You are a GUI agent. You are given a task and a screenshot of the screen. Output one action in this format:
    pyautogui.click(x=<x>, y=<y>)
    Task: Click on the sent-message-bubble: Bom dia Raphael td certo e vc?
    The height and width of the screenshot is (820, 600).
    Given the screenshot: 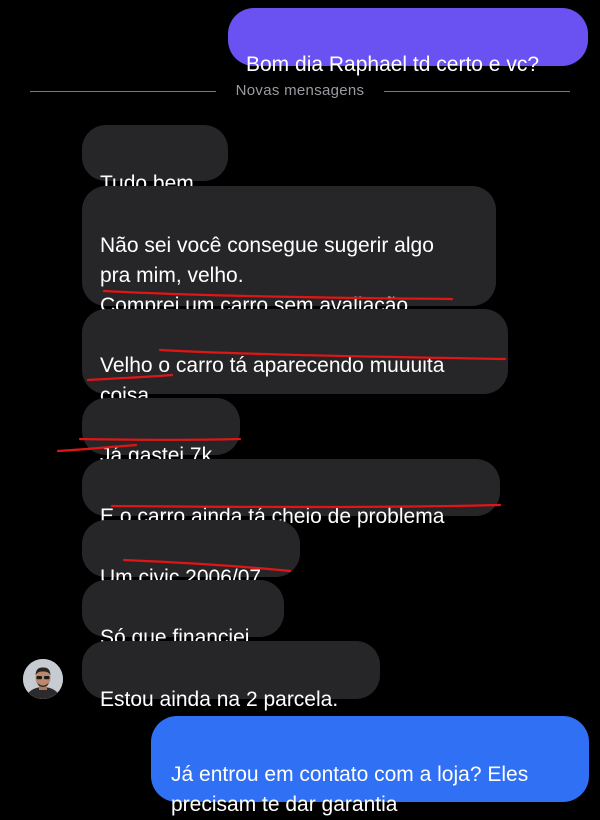 What is the action you would take?
    pyautogui.click(x=408, y=42)
    